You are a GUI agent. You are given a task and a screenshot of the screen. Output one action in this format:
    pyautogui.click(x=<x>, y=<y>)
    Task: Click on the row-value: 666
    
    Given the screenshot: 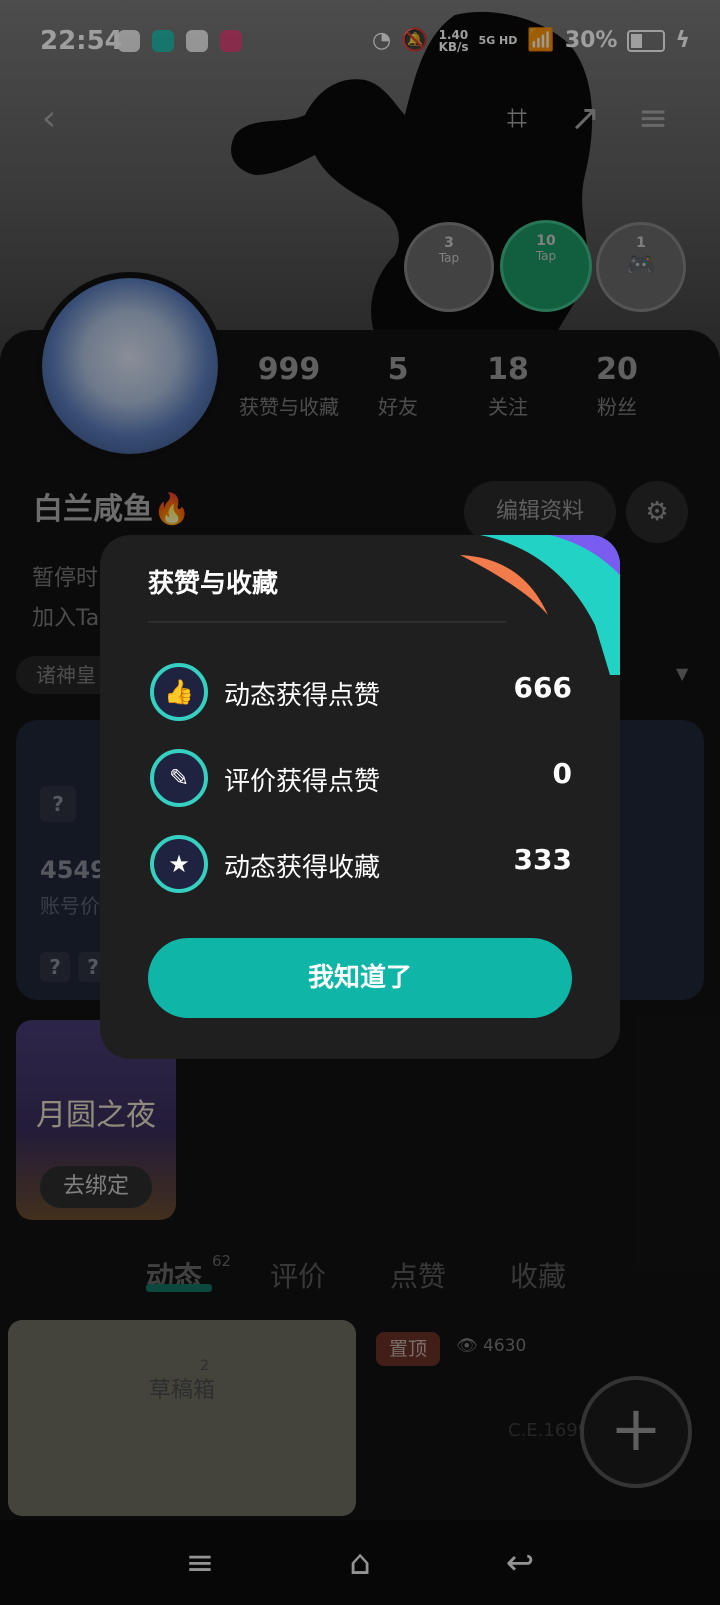 What is the action you would take?
    pyautogui.click(x=542, y=687)
    